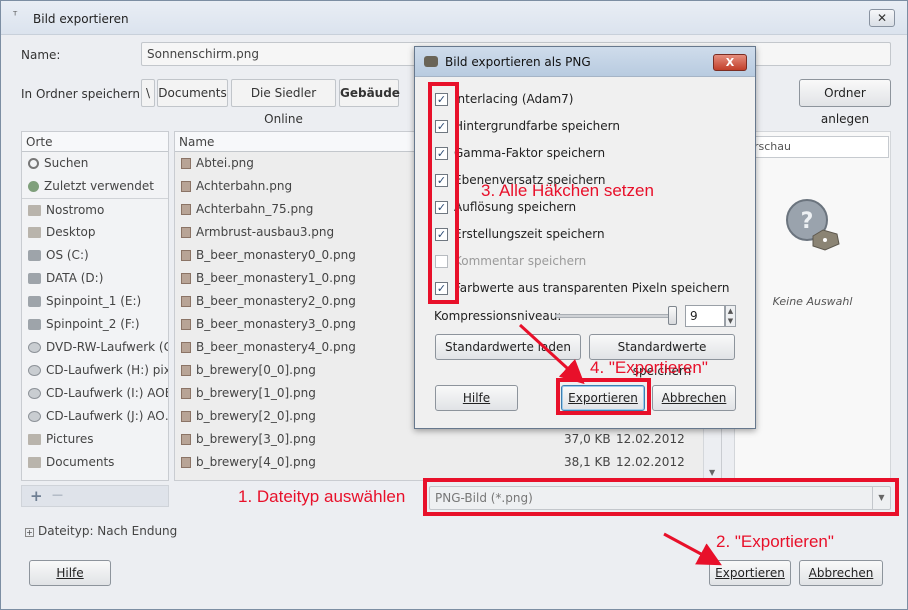 The height and width of the screenshot is (610, 908). Describe the element at coordinates (819, 147) in the screenshot. I see `preview-header: rschau` at that location.